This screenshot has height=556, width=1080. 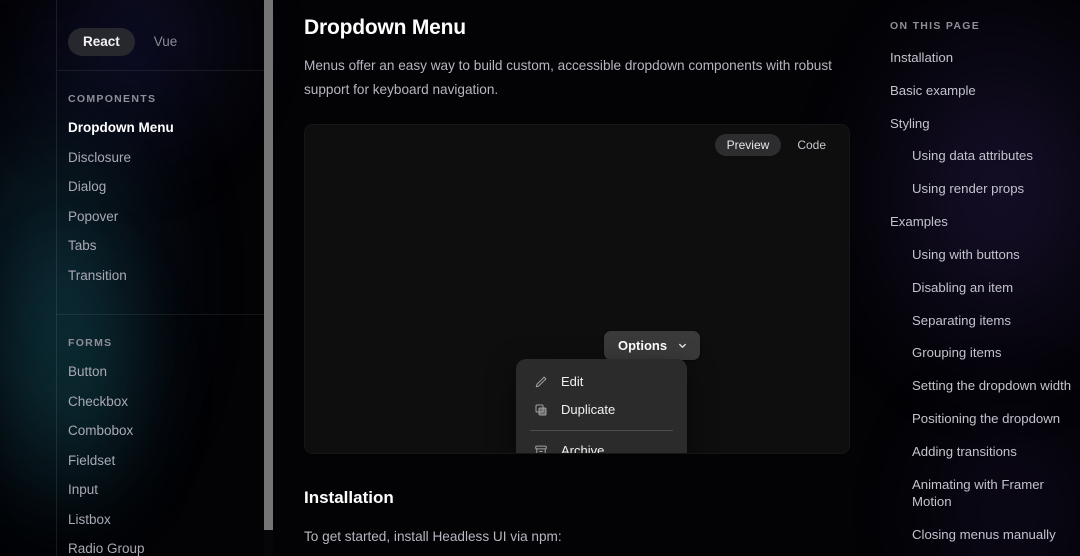 I want to click on toc-item-using-with-buttons: Using with buttons, so click(x=981, y=255).